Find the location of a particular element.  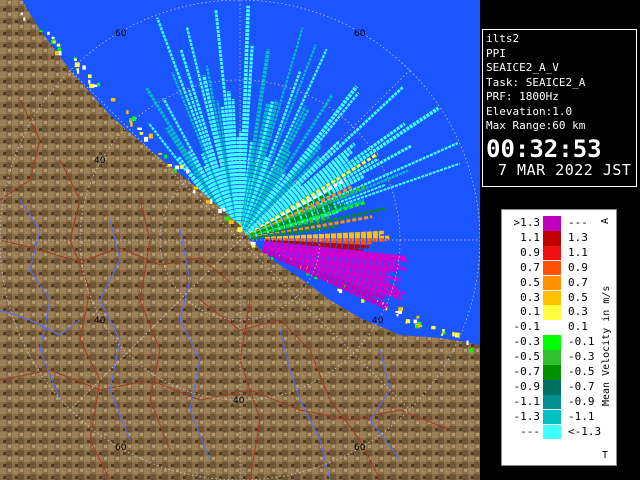

ring-label-mid-left: 40 is located at coordinates (100, 161).